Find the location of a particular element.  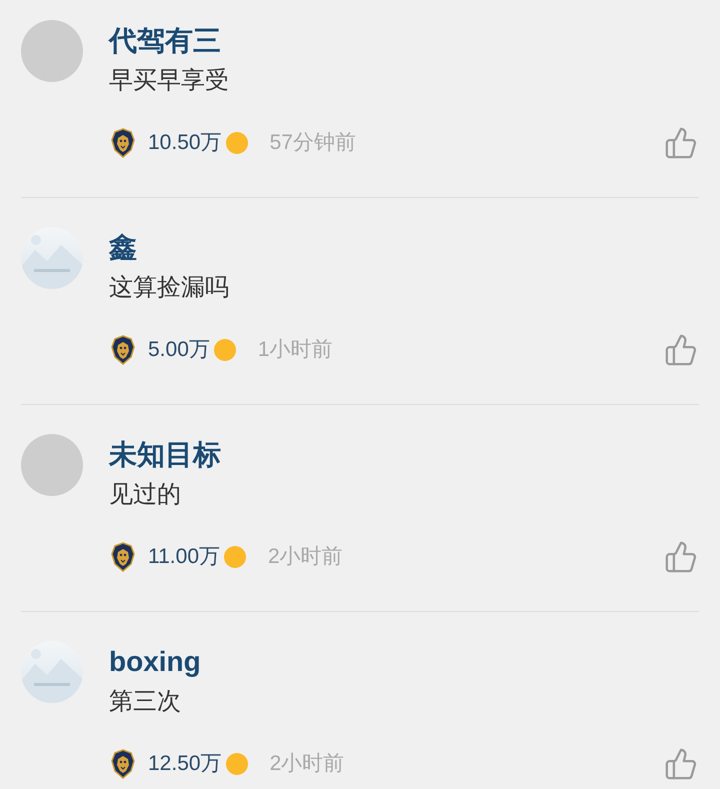

coin-amount: 10.50万 is located at coordinates (185, 143).